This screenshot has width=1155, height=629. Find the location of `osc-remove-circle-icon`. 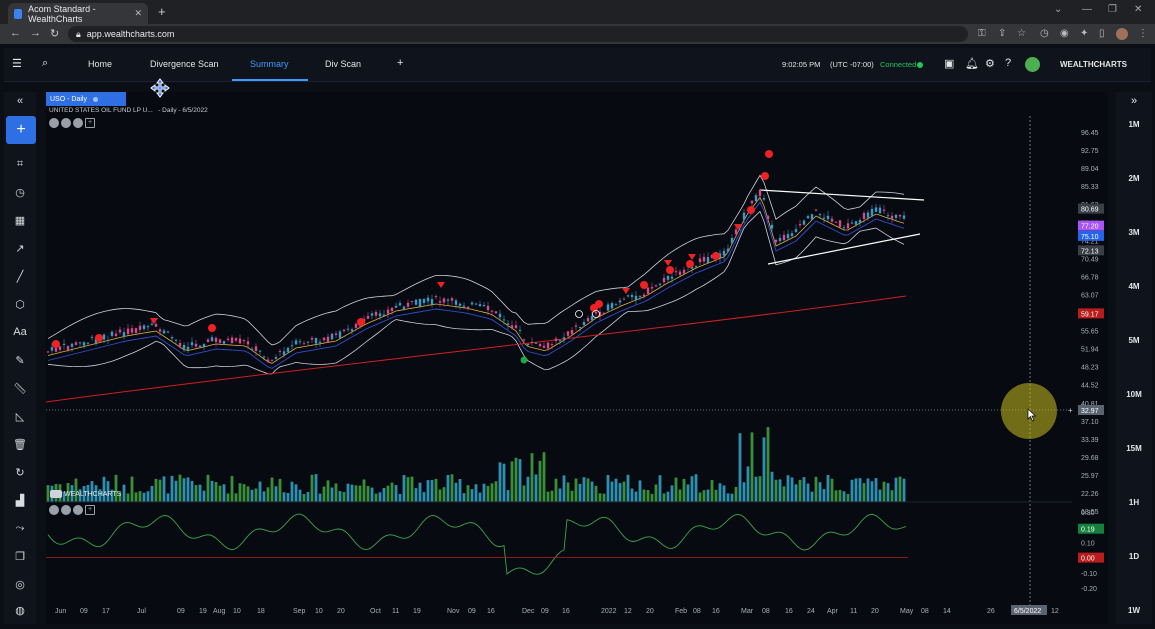

osc-remove-circle-icon is located at coordinates (78, 510).